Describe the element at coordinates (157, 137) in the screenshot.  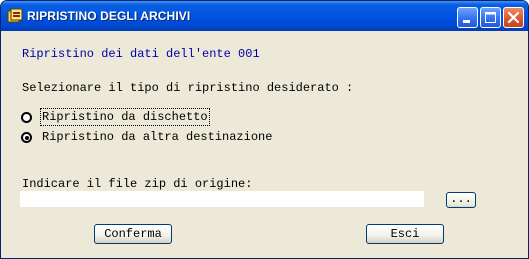
I see `option-other-destination-label: Ripristino da altra destinazione` at that location.